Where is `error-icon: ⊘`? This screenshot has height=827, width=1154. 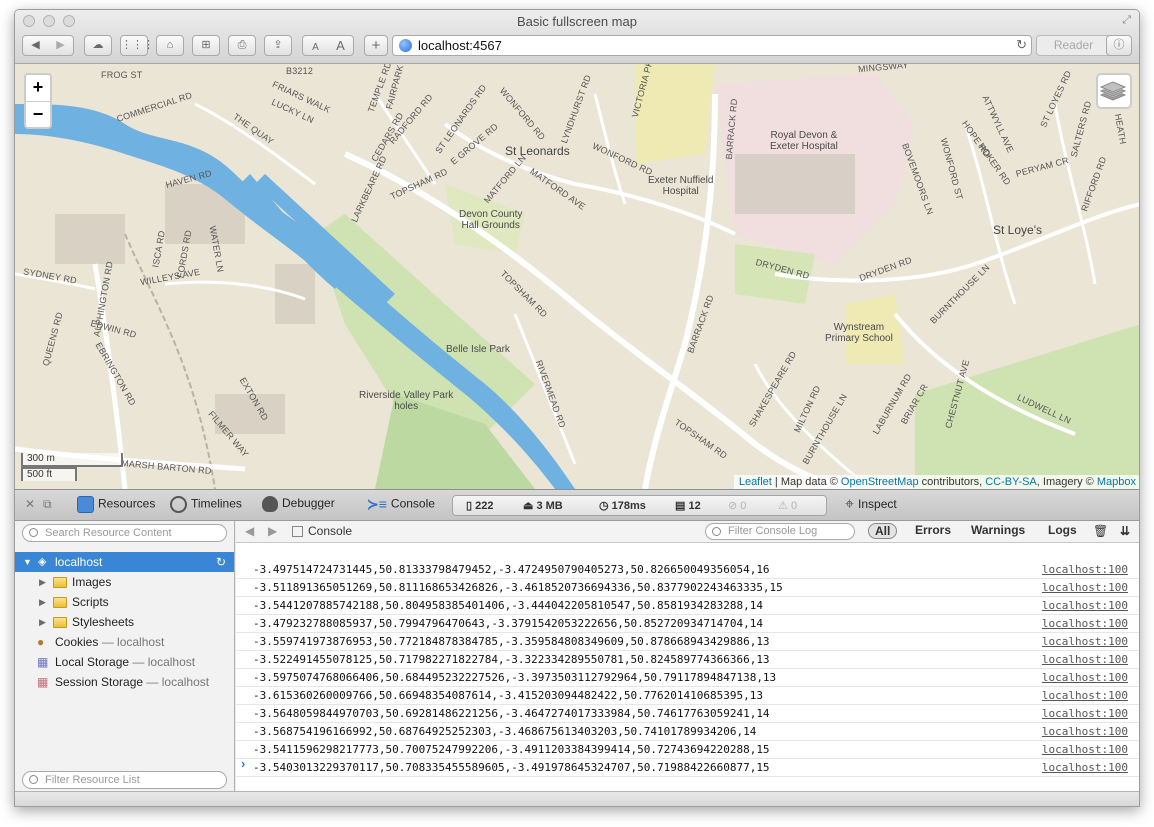
error-icon: ⊘ is located at coordinates (733, 506).